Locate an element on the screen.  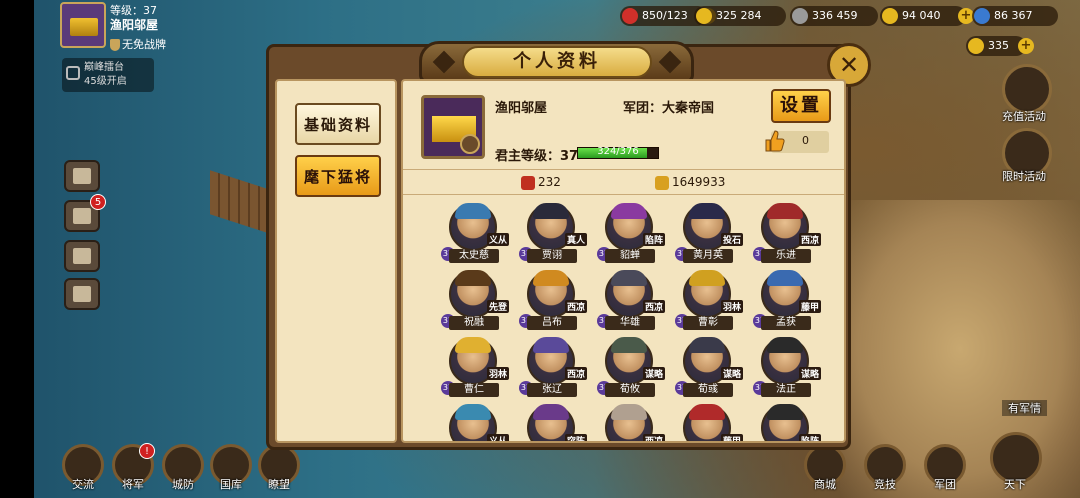
like-count: 0 is located at coordinates (805, 140).